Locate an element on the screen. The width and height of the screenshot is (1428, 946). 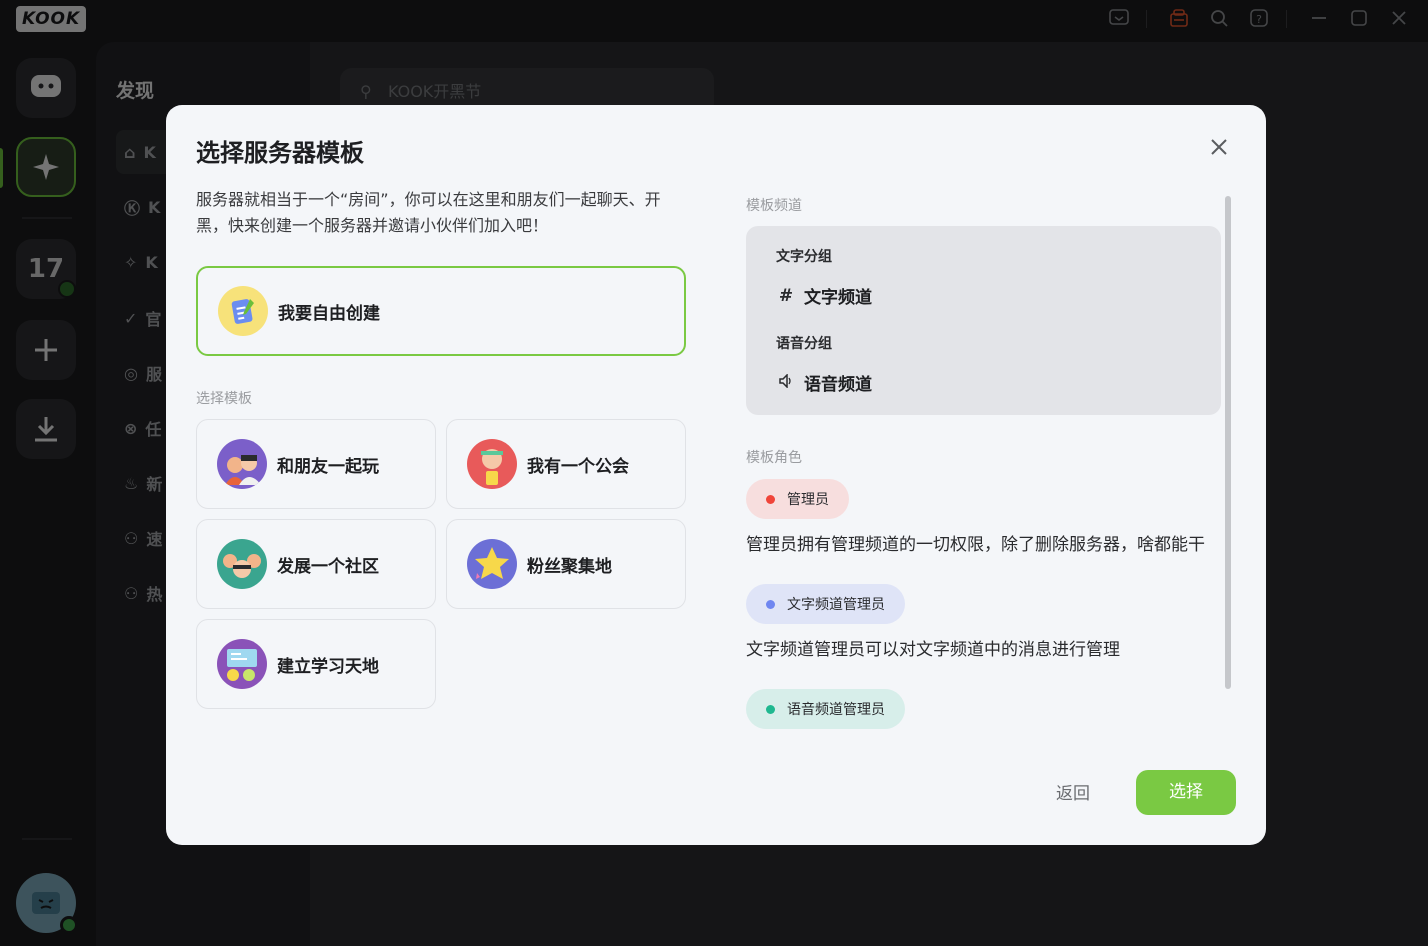
role-description: 文字频道管理员可以对文字频道中的消息进行管理 is located at coordinates (933, 650).